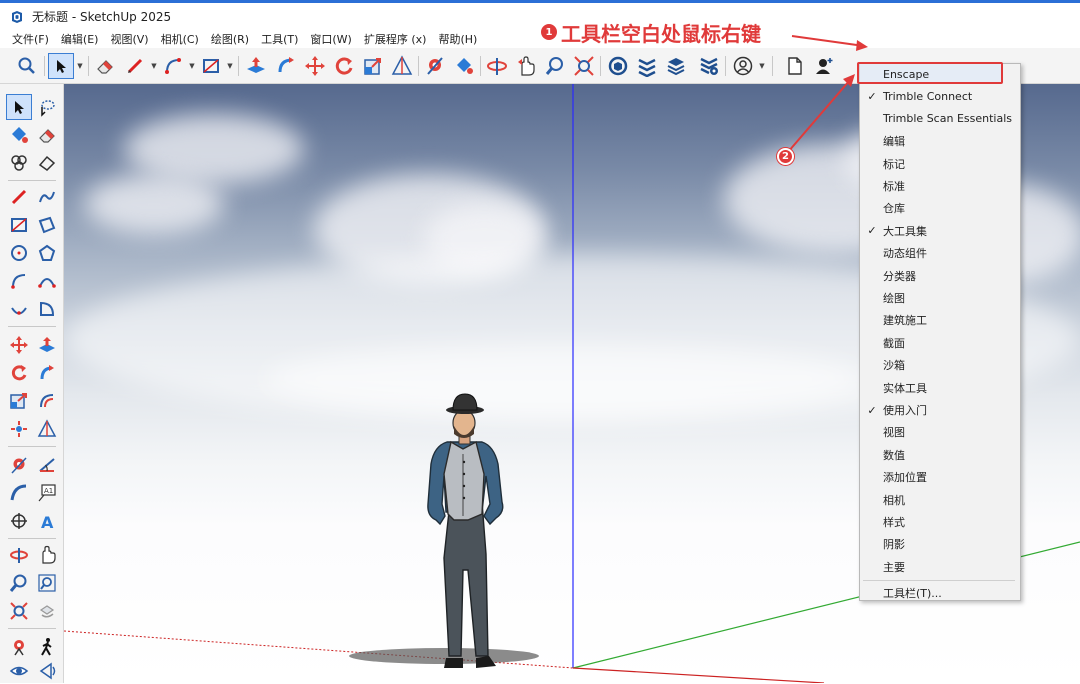 The width and height of the screenshot is (1080, 684). What do you see at coordinates (230, 39) in the screenshot?
I see `menu-draw: 绘图(R)` at bounding box center [230, 39].